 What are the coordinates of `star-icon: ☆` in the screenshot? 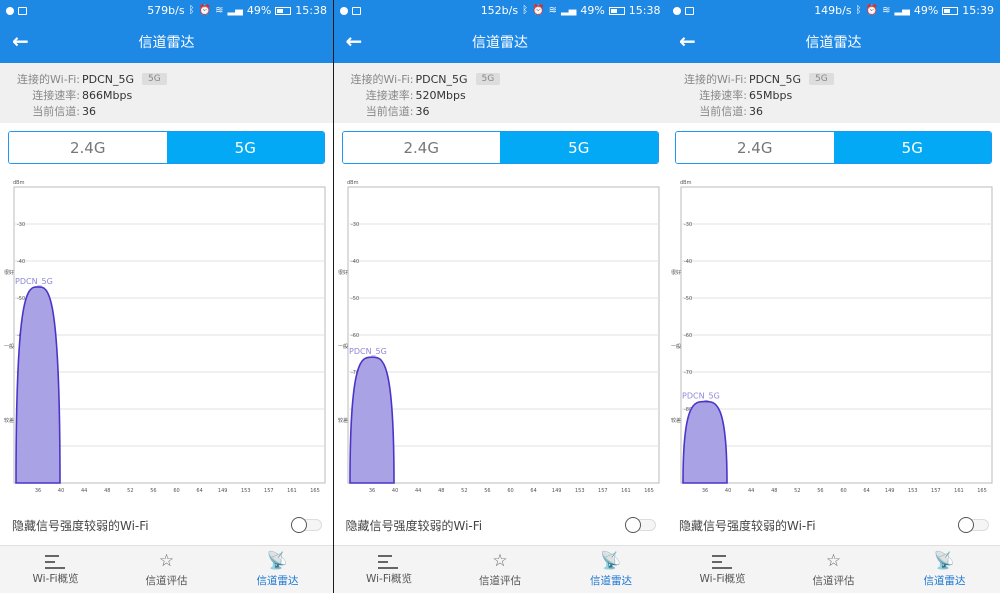 It's located at (166, 561).